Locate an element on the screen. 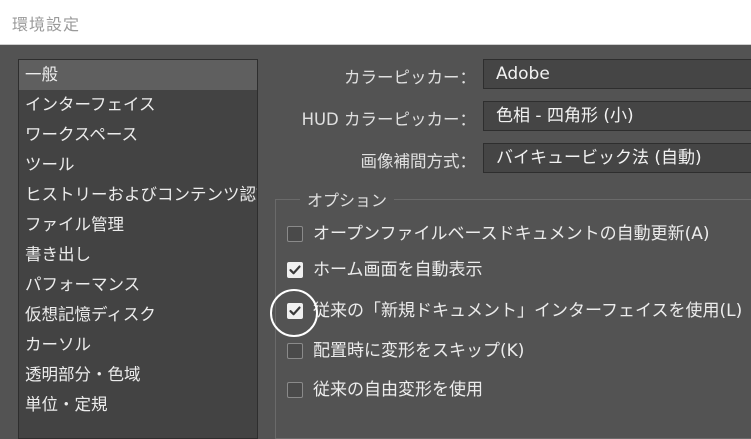 The image size is (751, 439). sidebar-item-scratch-disks: 仮想記憶ディスク is located at coordinates (138, 315).